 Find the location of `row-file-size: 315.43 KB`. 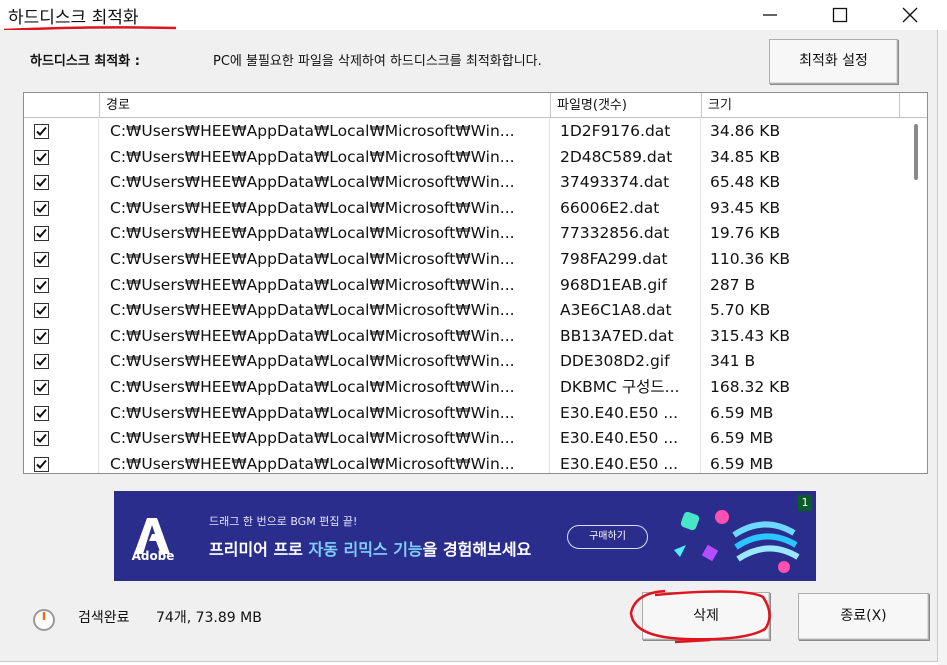

row-file-size: 315.43 KB is located at coordinates (750, 335).